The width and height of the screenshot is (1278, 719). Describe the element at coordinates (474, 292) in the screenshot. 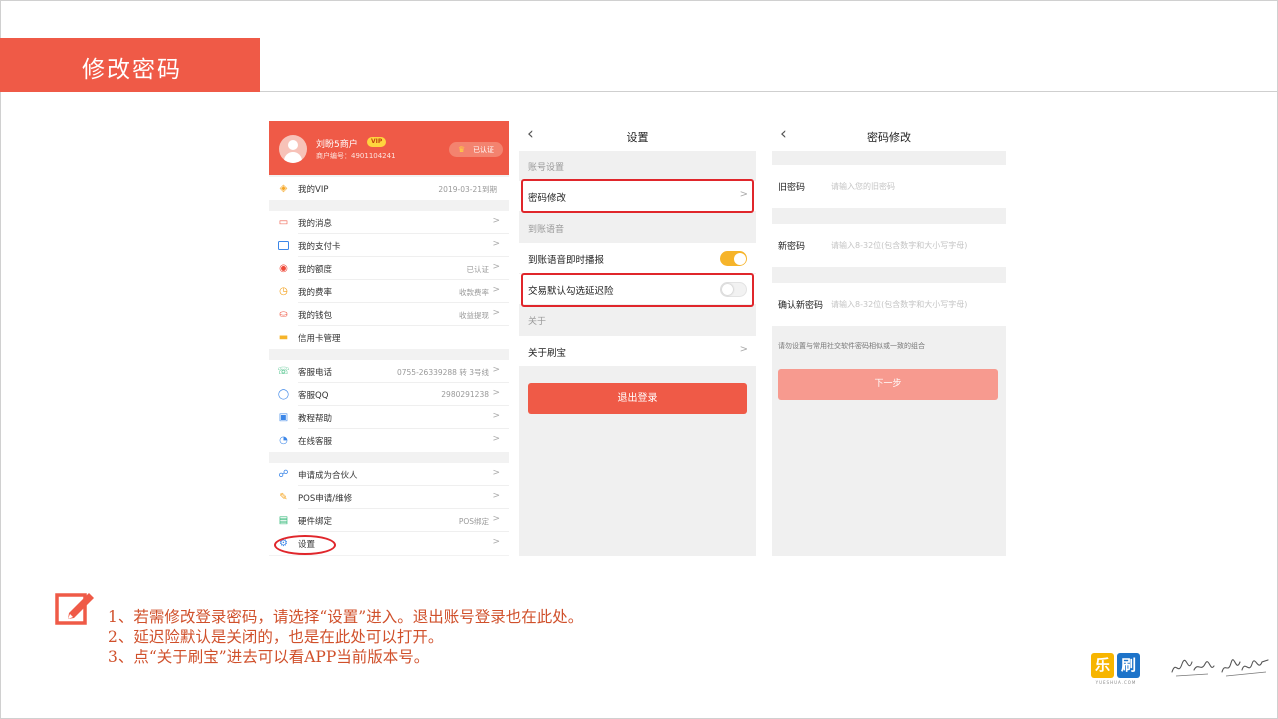

I see `row-value: 收款费率` at that location.